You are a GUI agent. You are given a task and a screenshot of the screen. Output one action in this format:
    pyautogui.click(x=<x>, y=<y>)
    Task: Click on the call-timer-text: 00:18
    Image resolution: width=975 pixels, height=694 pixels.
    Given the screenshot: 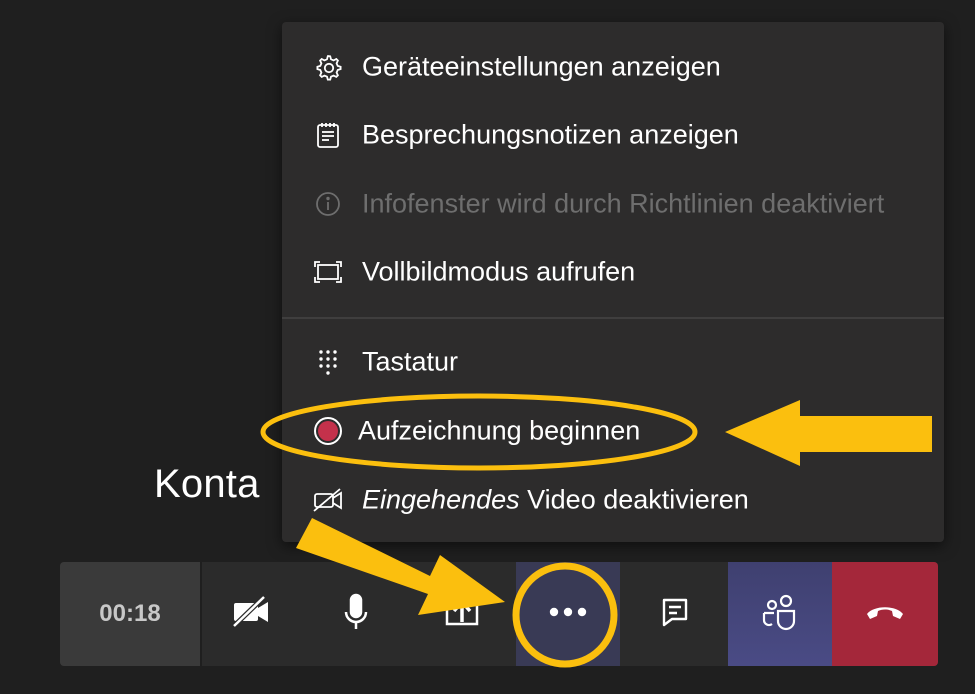 What is the action you would take?
    pyautogui.click(x=130, y=613)
    